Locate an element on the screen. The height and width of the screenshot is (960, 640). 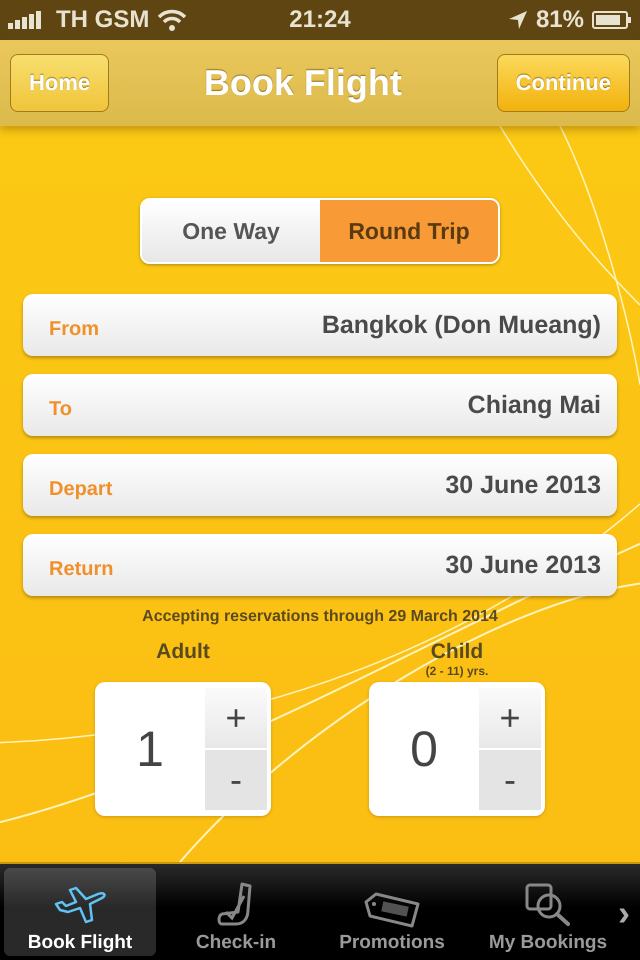
tab-bar-item: Check-in is located at coordinates (236, 912).